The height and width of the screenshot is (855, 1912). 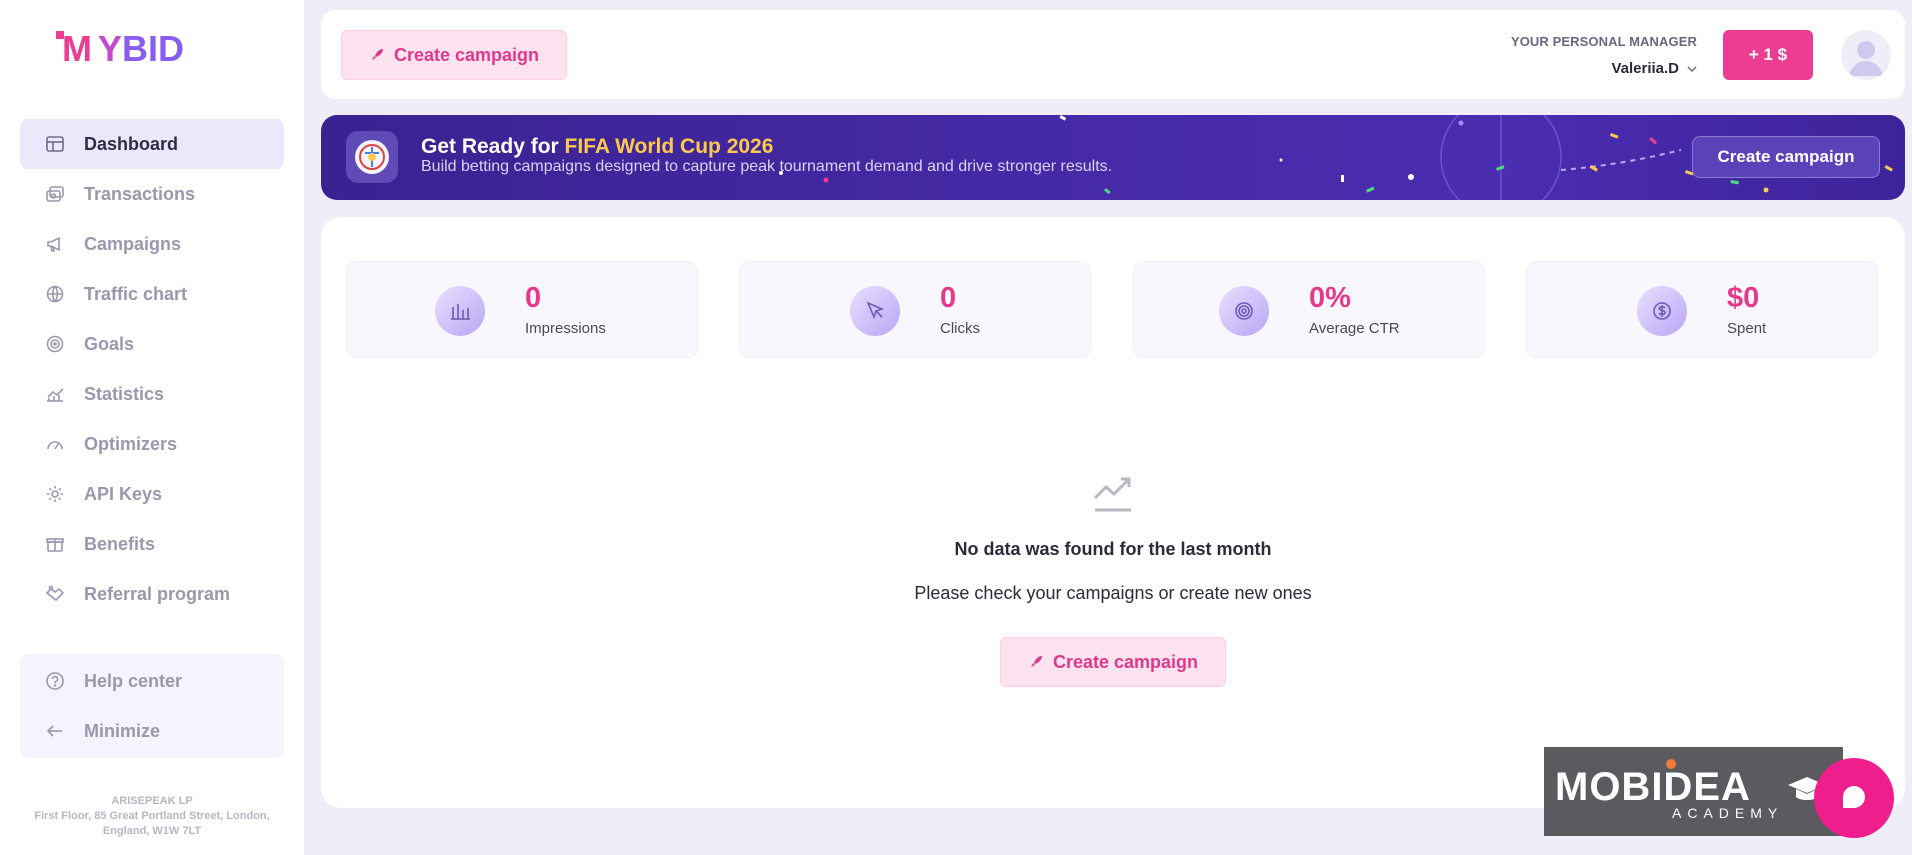 I want to click on sidebar-item-label: Transactions, so click(x=140, y=193).